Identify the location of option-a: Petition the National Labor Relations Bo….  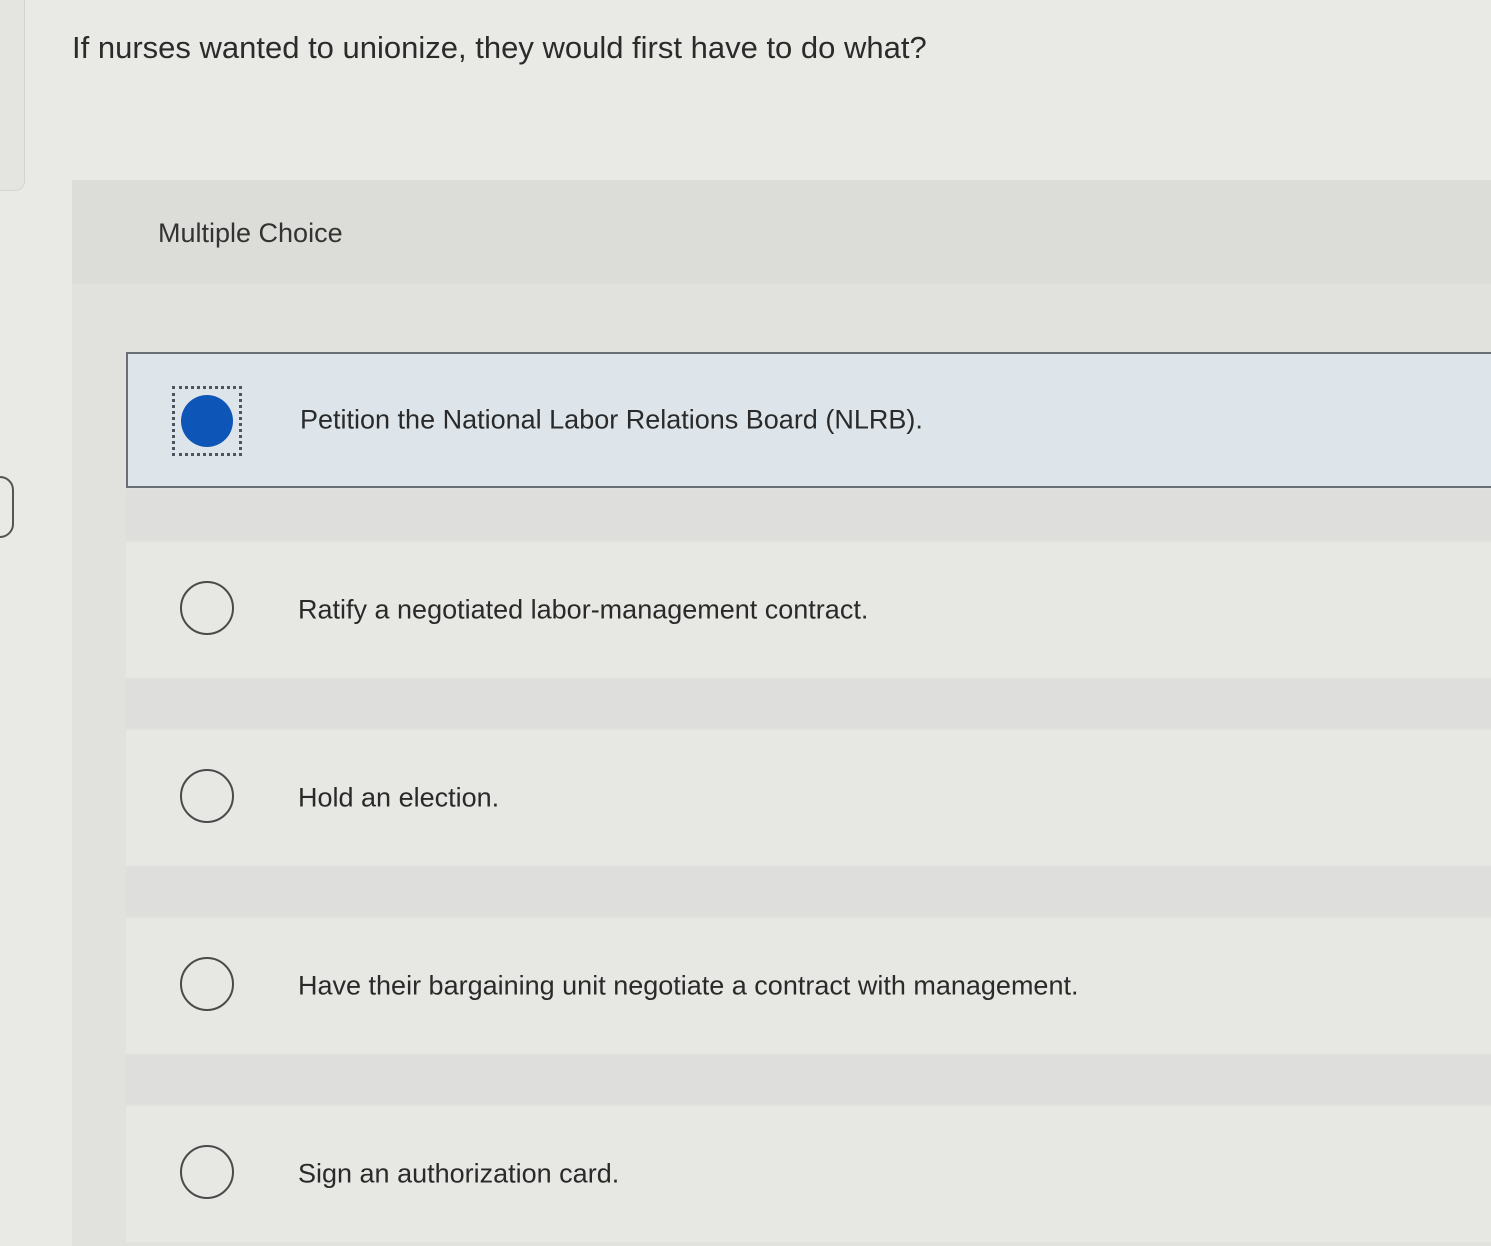
(808, 420).